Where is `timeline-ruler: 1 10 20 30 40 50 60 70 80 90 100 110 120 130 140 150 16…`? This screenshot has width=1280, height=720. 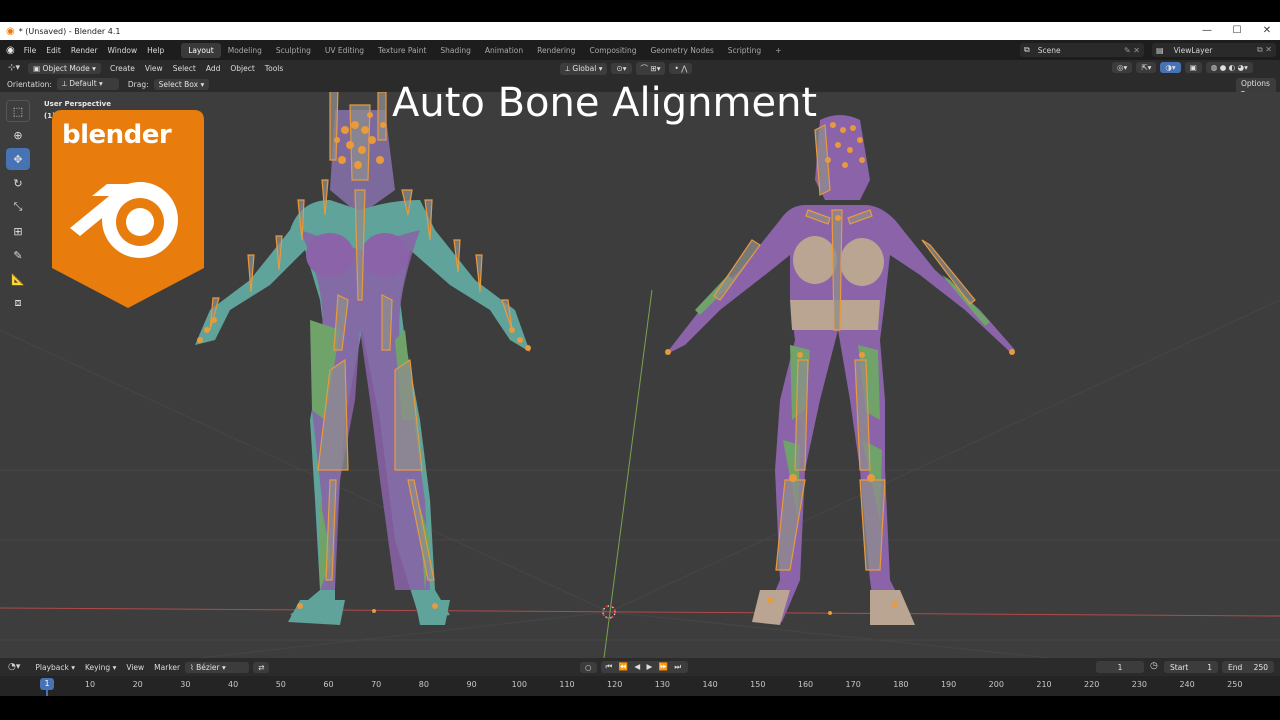
timeline-ruler: 1 10 20 30 40 50 60 70 80 90 100 110 120 130 140 150 16… is located at coordinates (640, 686).